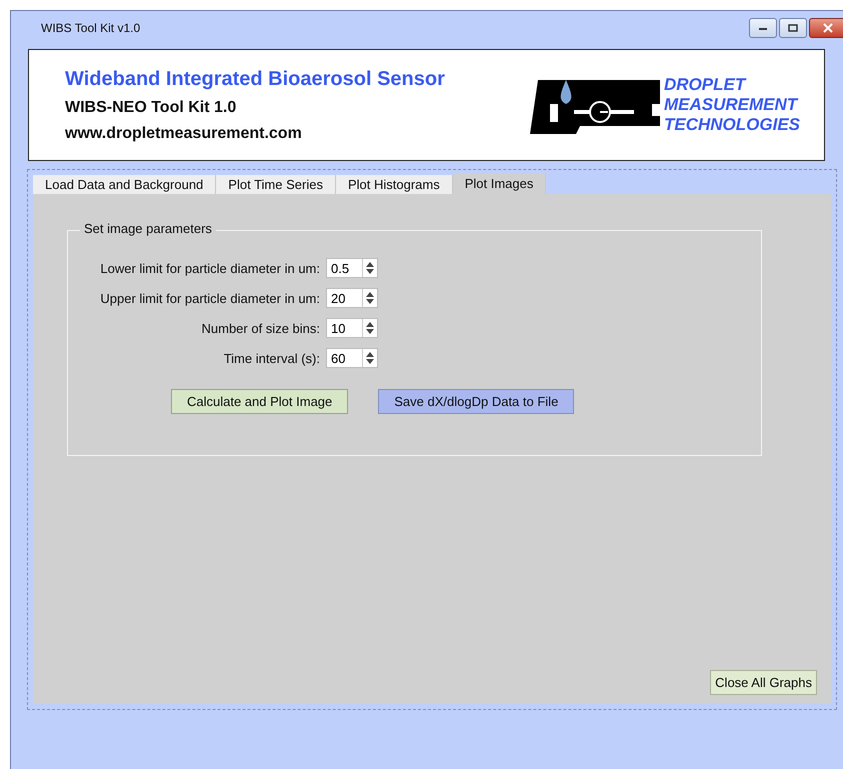 The width and height of the screenshot is (843, 769). What do you see at coordinates (148, 228) in the screenshot?
I see `group-title: Set image parameters` at bounding box center [148, 228].